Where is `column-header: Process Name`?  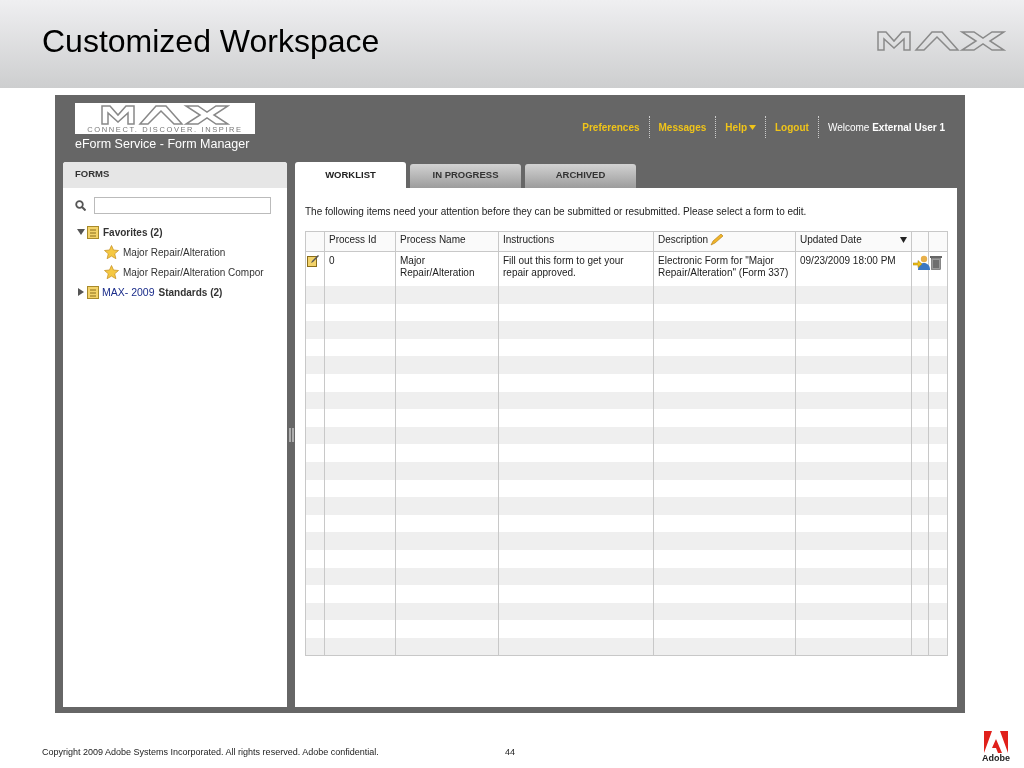 column-header: Process Name is located at coordinates (447, 241).